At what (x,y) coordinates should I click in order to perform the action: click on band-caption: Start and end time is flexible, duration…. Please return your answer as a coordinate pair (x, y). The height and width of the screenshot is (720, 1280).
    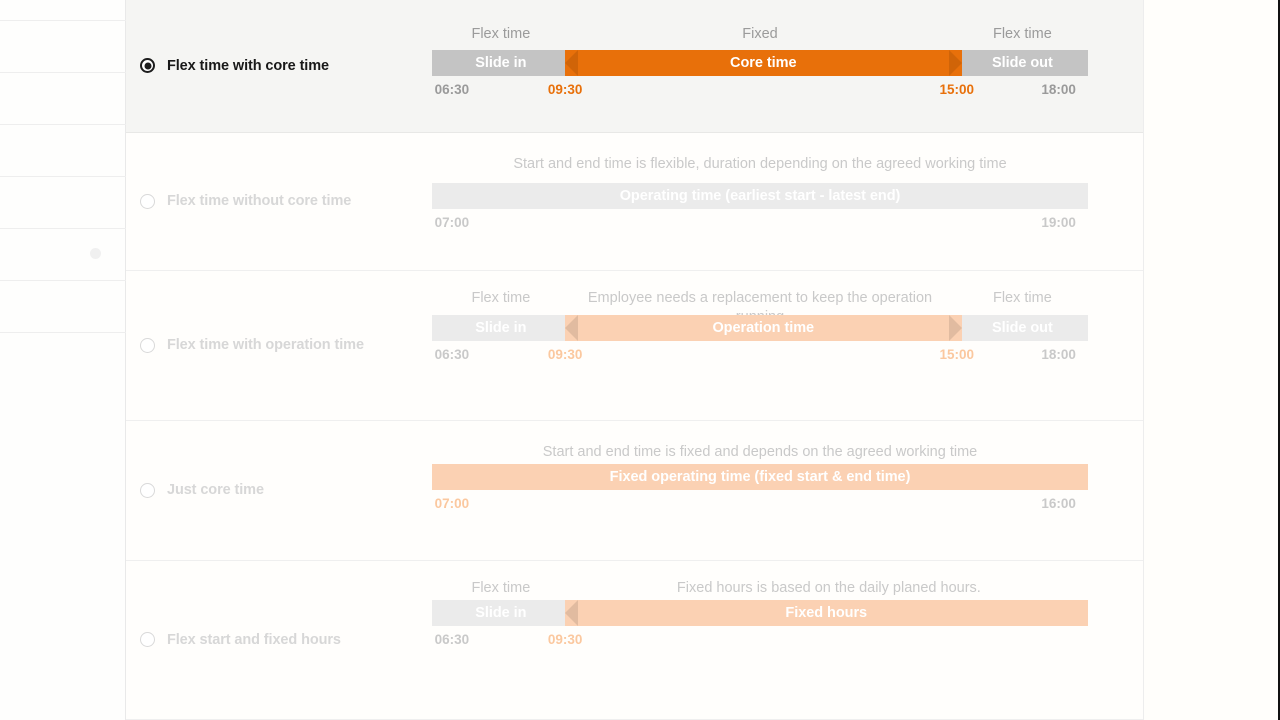
    Looking at the image, I should click on (760, 164).